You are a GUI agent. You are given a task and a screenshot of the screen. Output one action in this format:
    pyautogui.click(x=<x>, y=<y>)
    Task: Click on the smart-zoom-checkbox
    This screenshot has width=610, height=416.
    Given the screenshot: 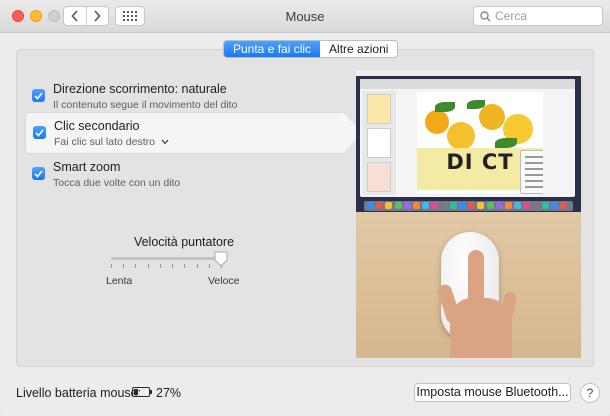 What is the action you would take?
    pyautogui.click(x=38, y=173)
    